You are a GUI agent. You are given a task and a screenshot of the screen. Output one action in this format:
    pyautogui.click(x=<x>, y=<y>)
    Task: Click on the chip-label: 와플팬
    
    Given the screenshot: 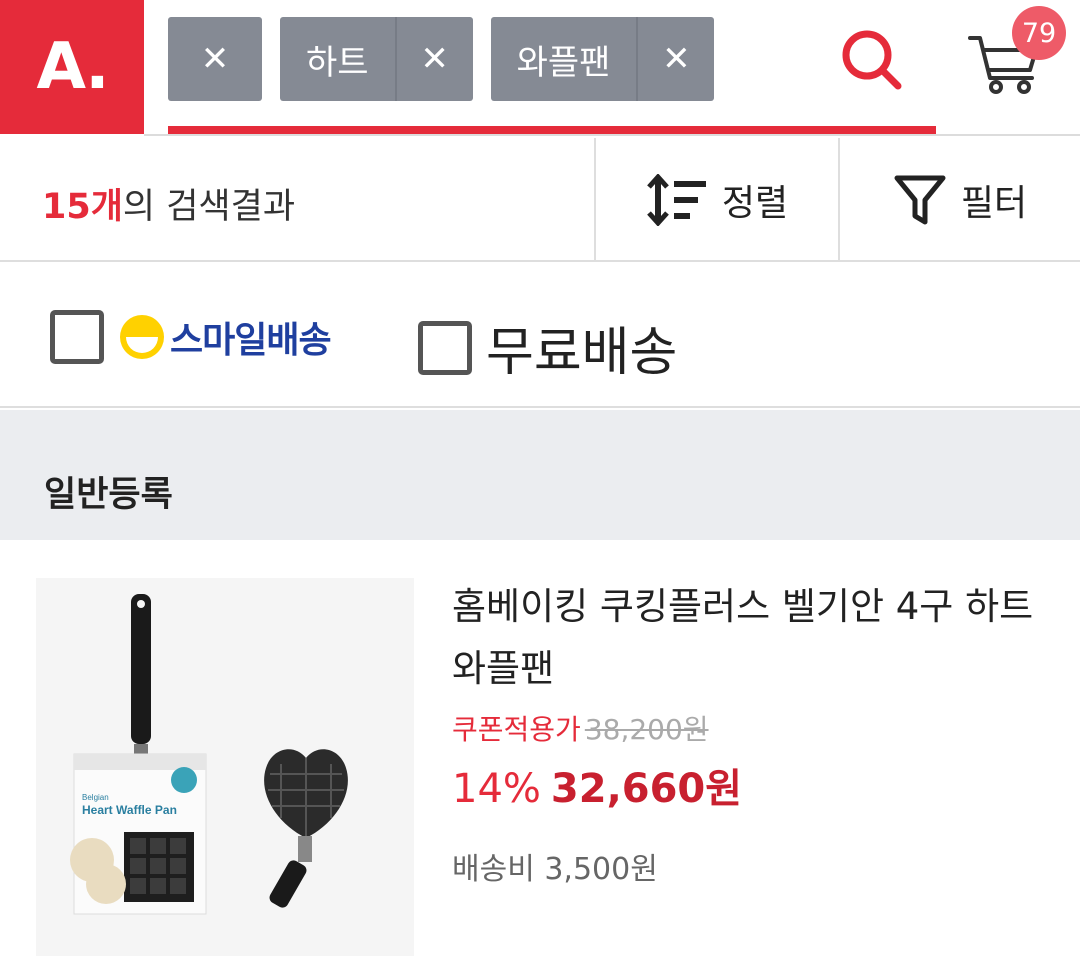 What is the action you would take?
    pyautogui.click(x=563, y=62)
    